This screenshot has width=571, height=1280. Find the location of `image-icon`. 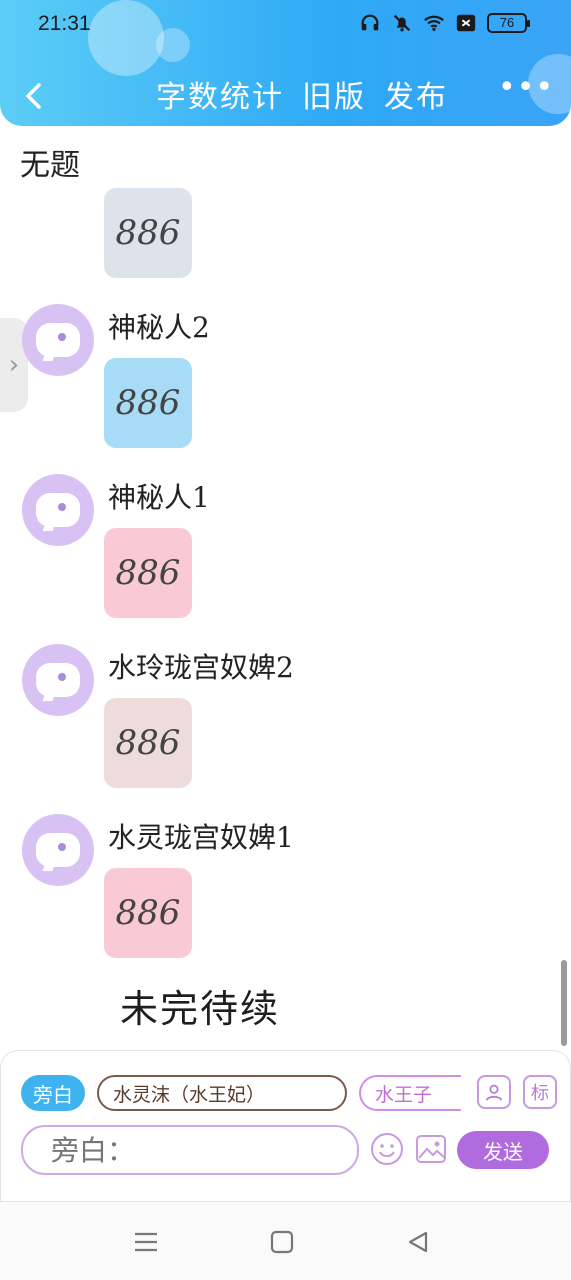

image-icon is located at coordinates (431, 1149).